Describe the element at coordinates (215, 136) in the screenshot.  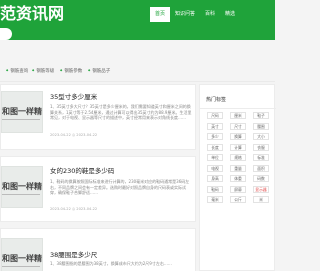
I see `hot-tag: 多少` at that location.